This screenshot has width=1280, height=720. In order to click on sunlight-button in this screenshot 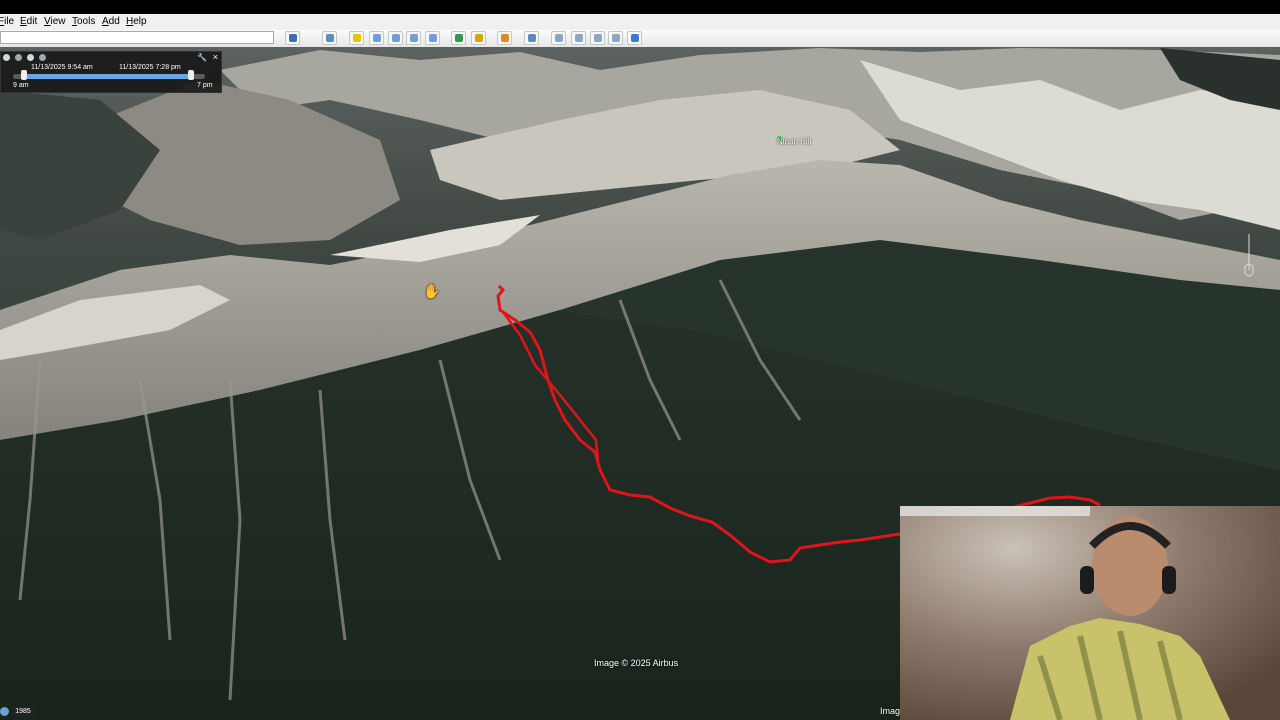, I will do `click(478, 38)`.